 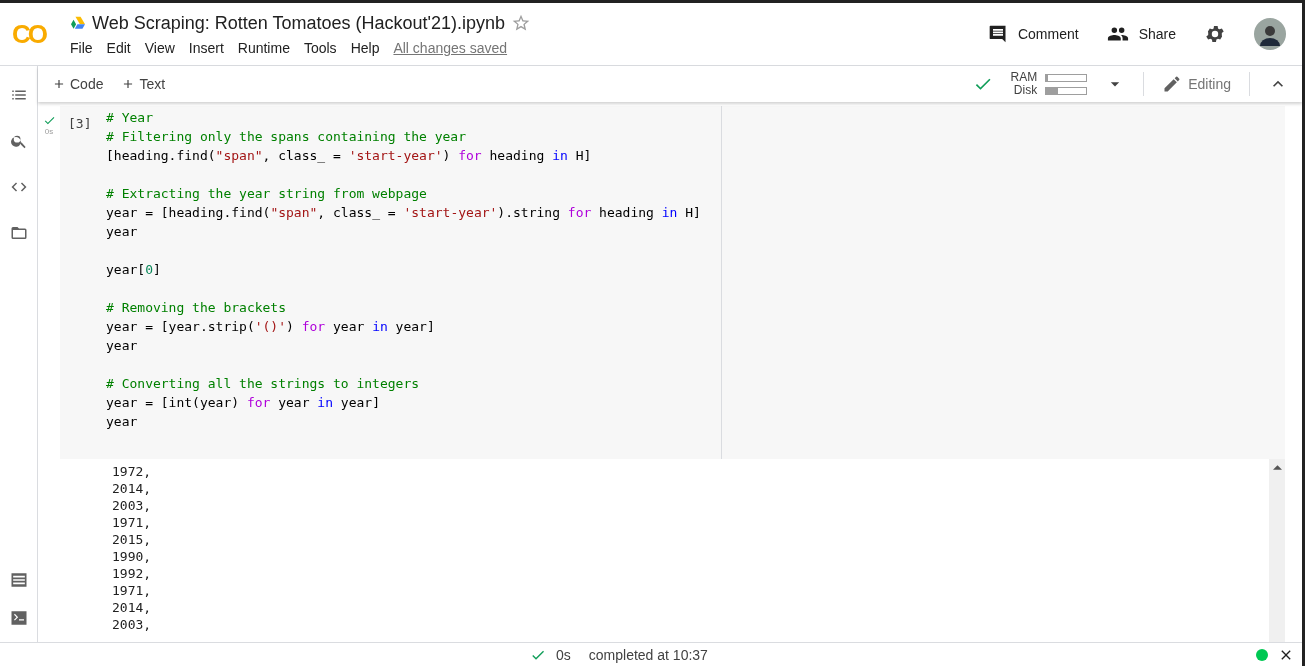 I want to click on share-button: Share, so click(x=1141, y=34).